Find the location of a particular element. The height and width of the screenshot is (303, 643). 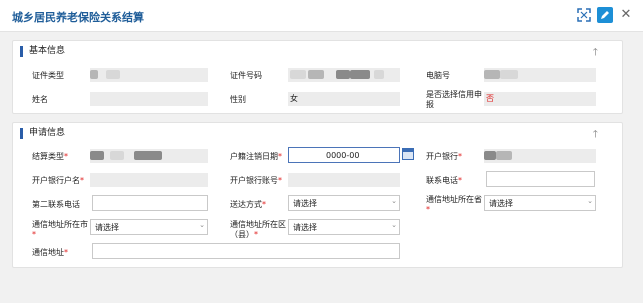

credit-value: 否 is located at coordinates (490, 98).